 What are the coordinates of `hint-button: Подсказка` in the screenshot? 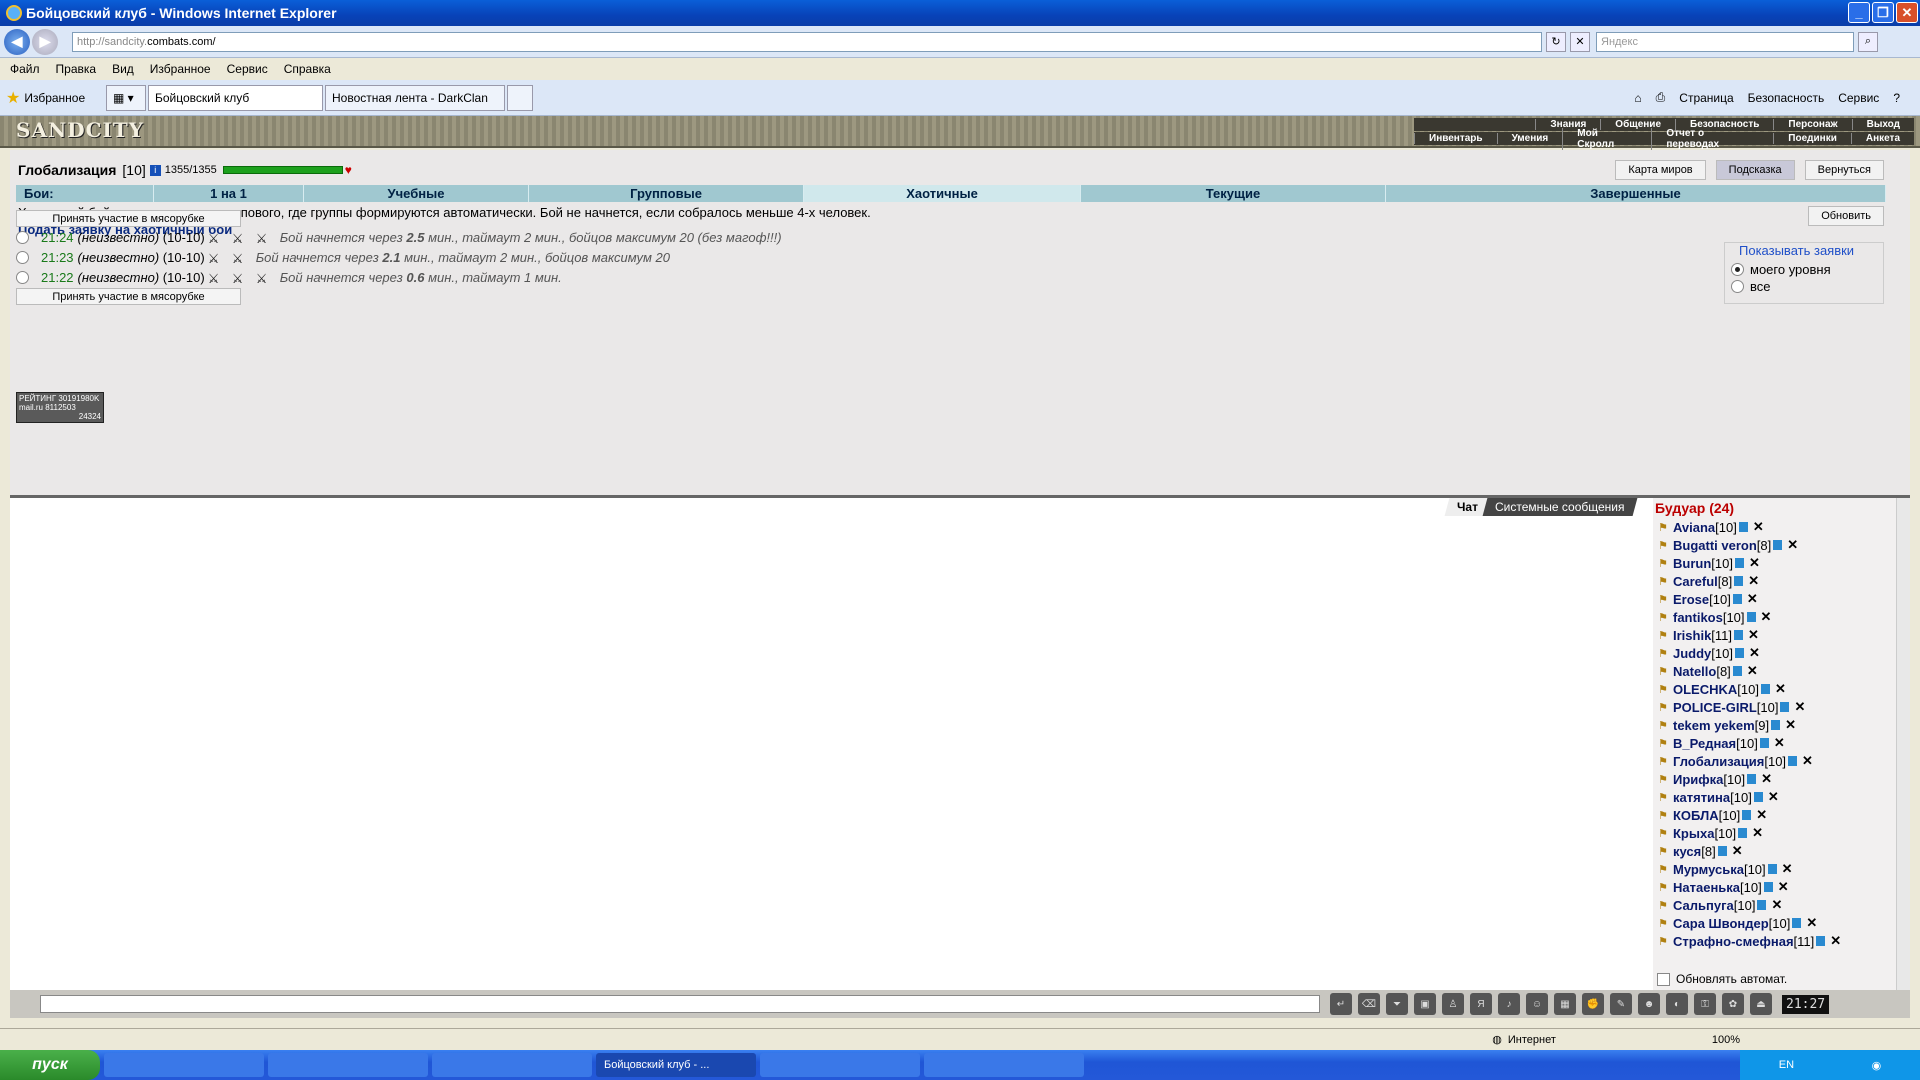 It's located at (1755, 170).